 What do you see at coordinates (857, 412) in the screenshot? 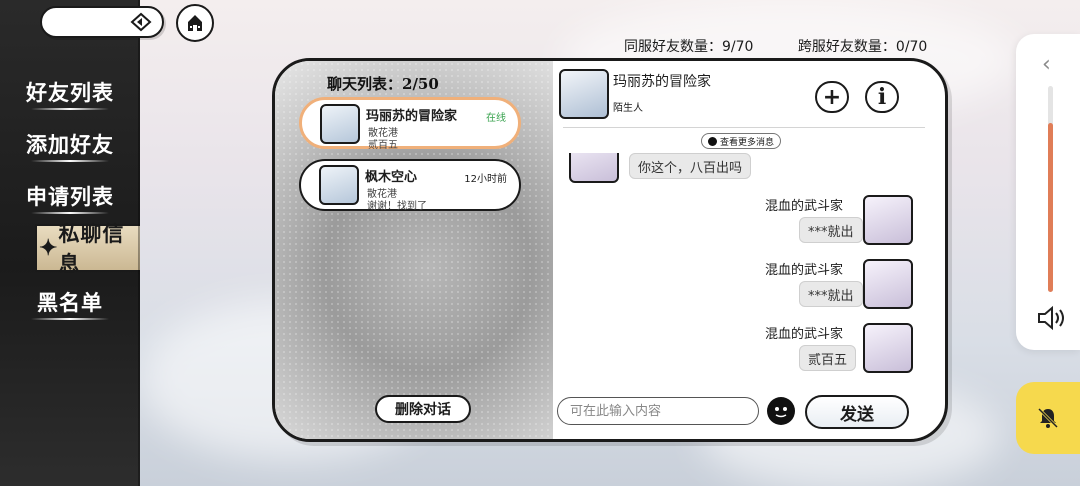
I see `send-button: 发送` at bounding box center [857, 412].